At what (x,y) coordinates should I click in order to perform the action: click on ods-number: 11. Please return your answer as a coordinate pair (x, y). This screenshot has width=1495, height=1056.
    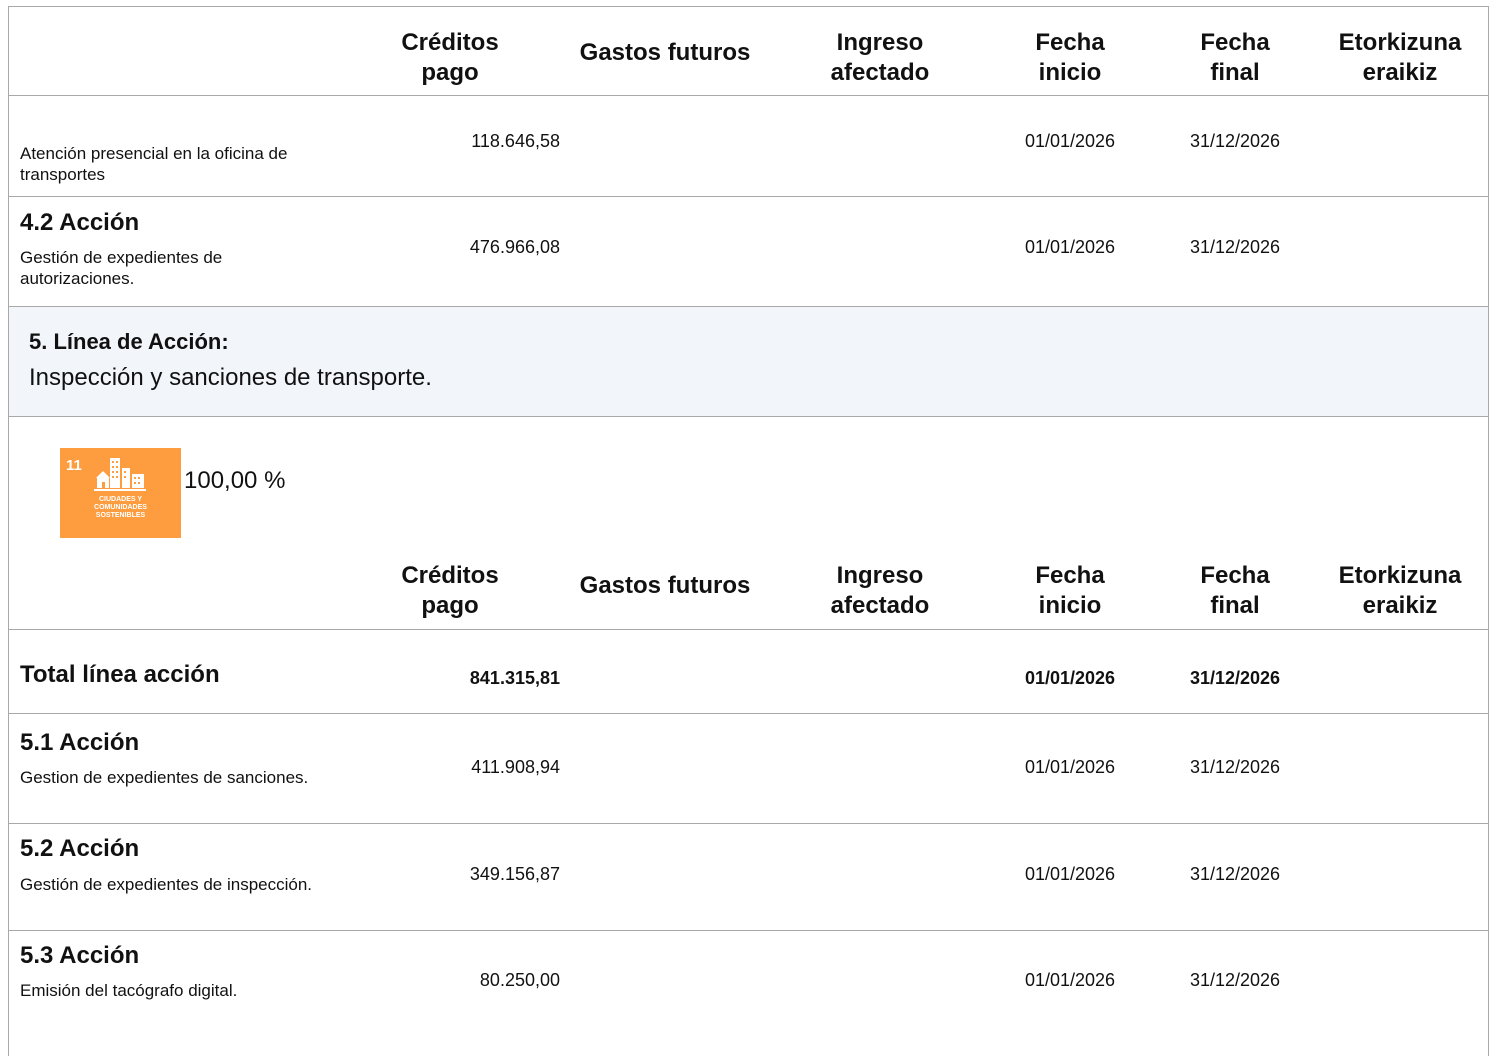
    Looking at the image, I should click on (74, 465).